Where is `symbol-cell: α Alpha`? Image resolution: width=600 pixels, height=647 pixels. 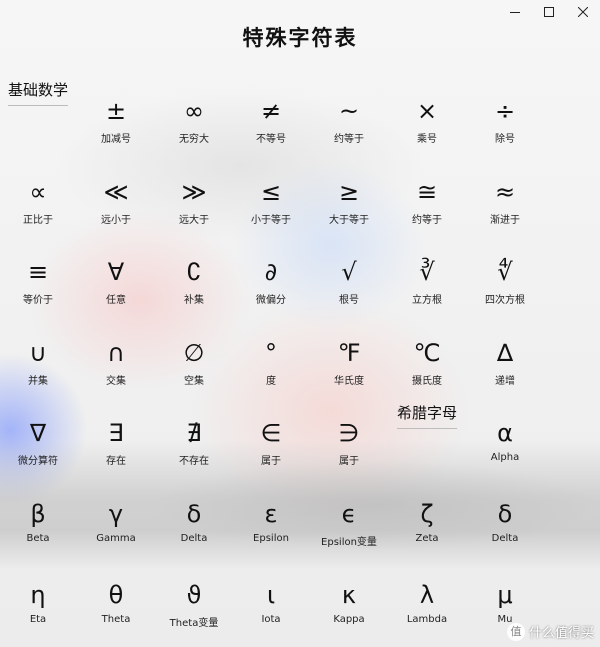
symbol-cell: α Alpha is located at coordinates (505, 440).